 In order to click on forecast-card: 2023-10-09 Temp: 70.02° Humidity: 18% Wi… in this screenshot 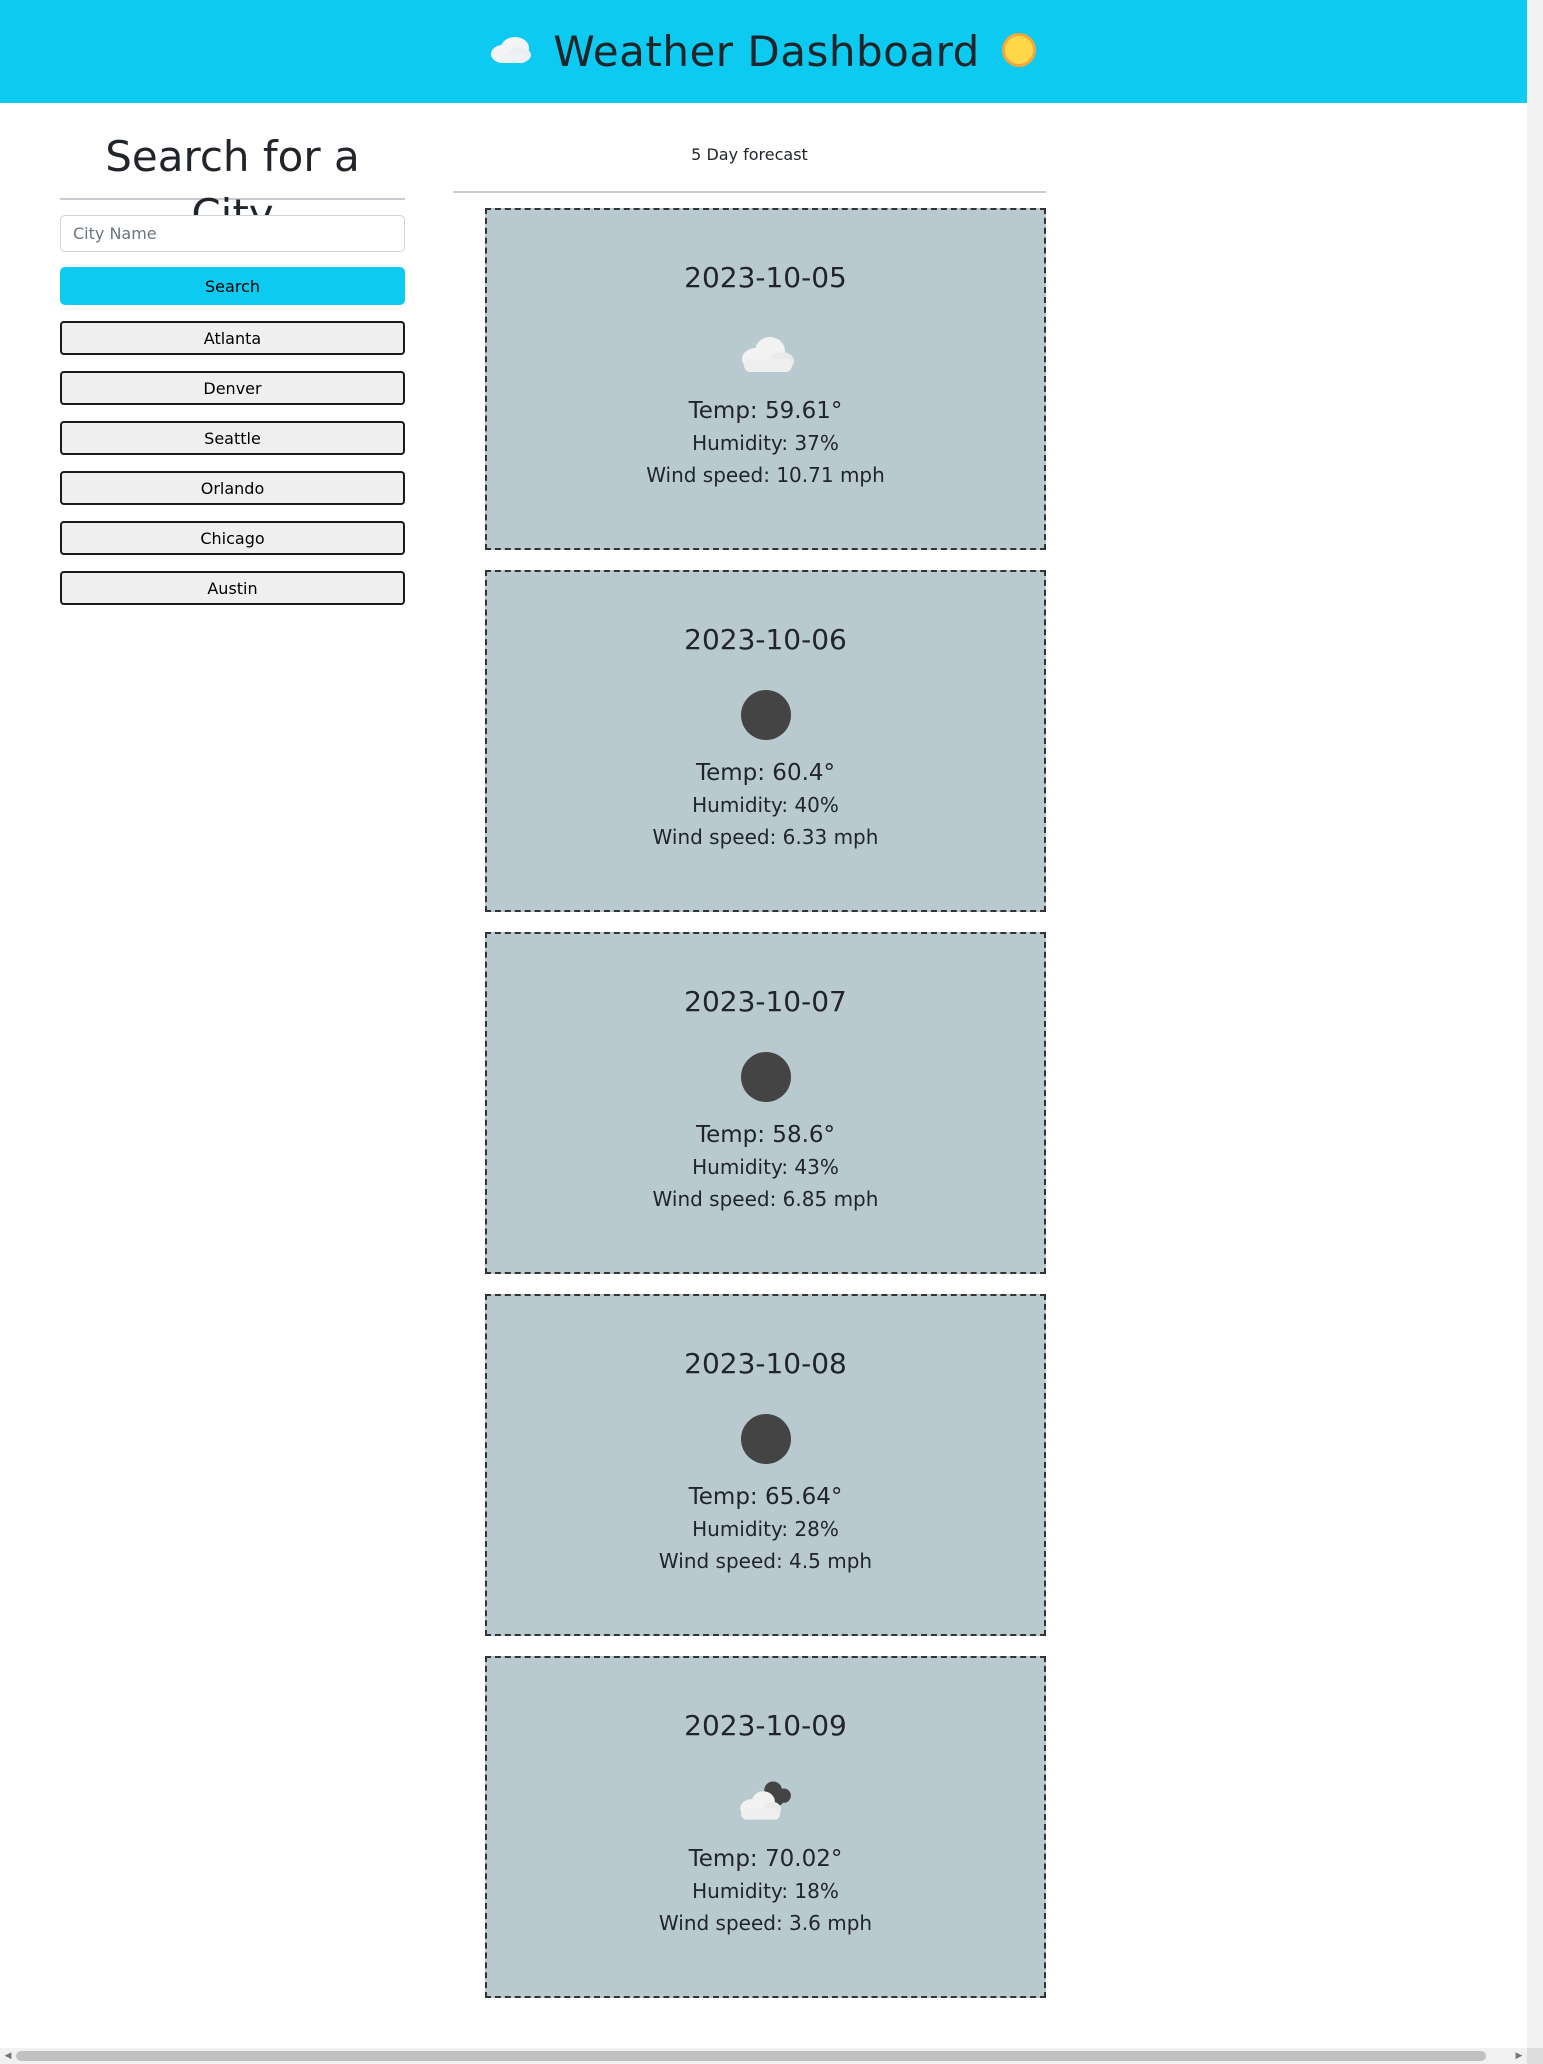, I will do `click(765, 1827)`.